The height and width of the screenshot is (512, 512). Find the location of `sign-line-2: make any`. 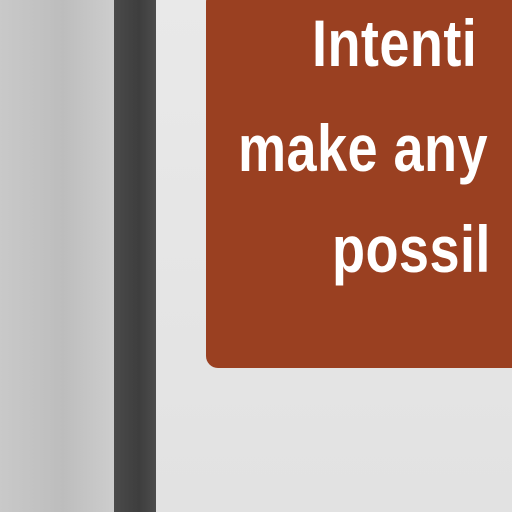

sign-line-2: make any is located at coordinates (363, 148).